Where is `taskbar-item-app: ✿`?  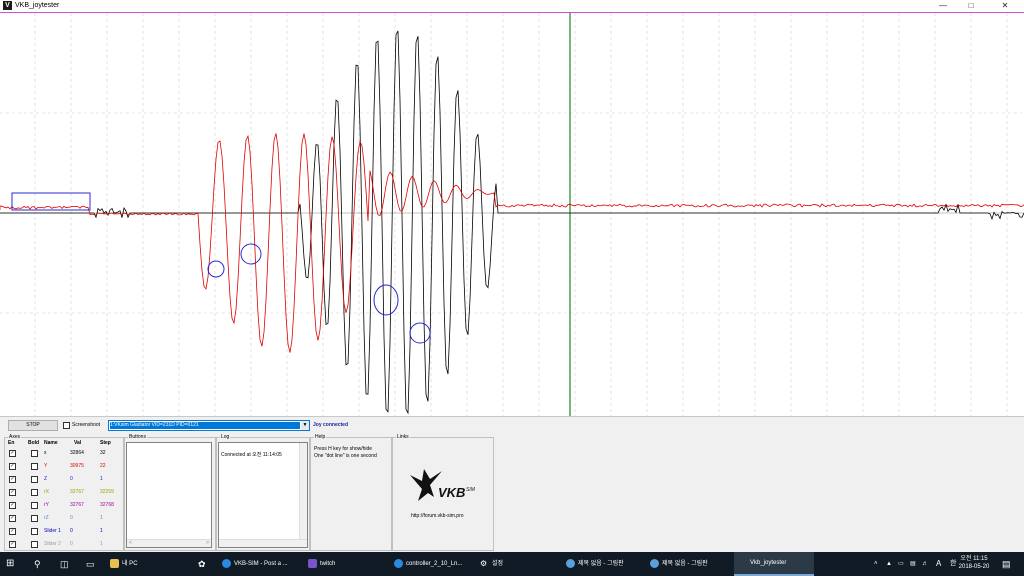
taskbar-item-app: ✿ is located at coordinates (202, 564).